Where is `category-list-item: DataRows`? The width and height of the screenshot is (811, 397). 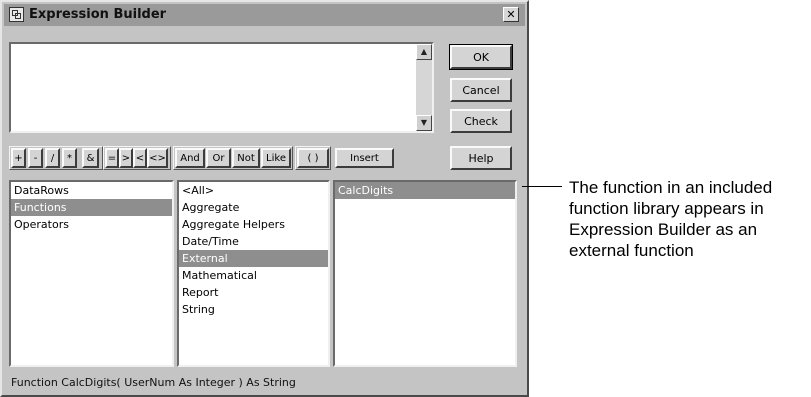 category-list-item: DataRows is located at coordinates (91, 190).